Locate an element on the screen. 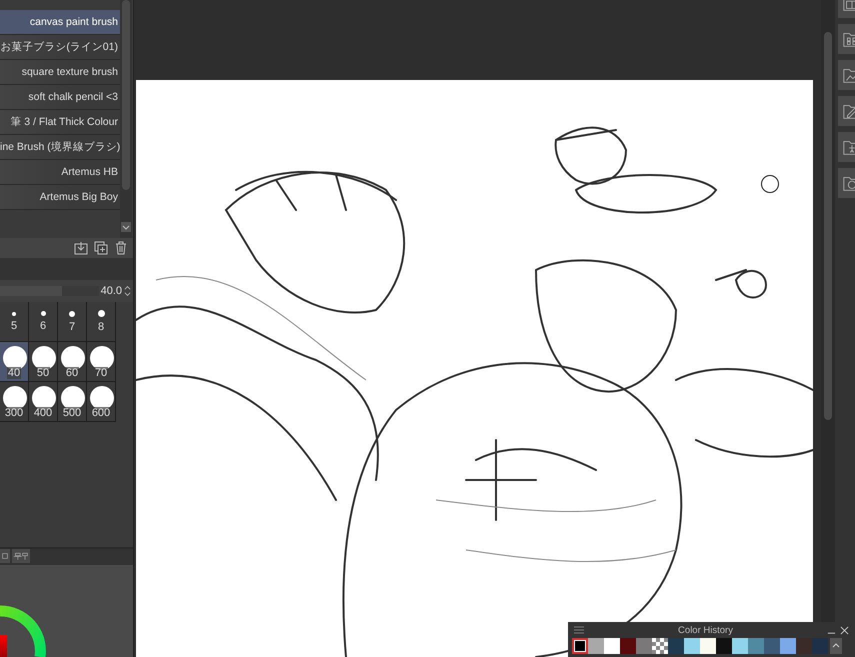 Image resolution: width=855 pixels, height=657 pixels. size-preset: 60 is located at coordinates (72, 362).